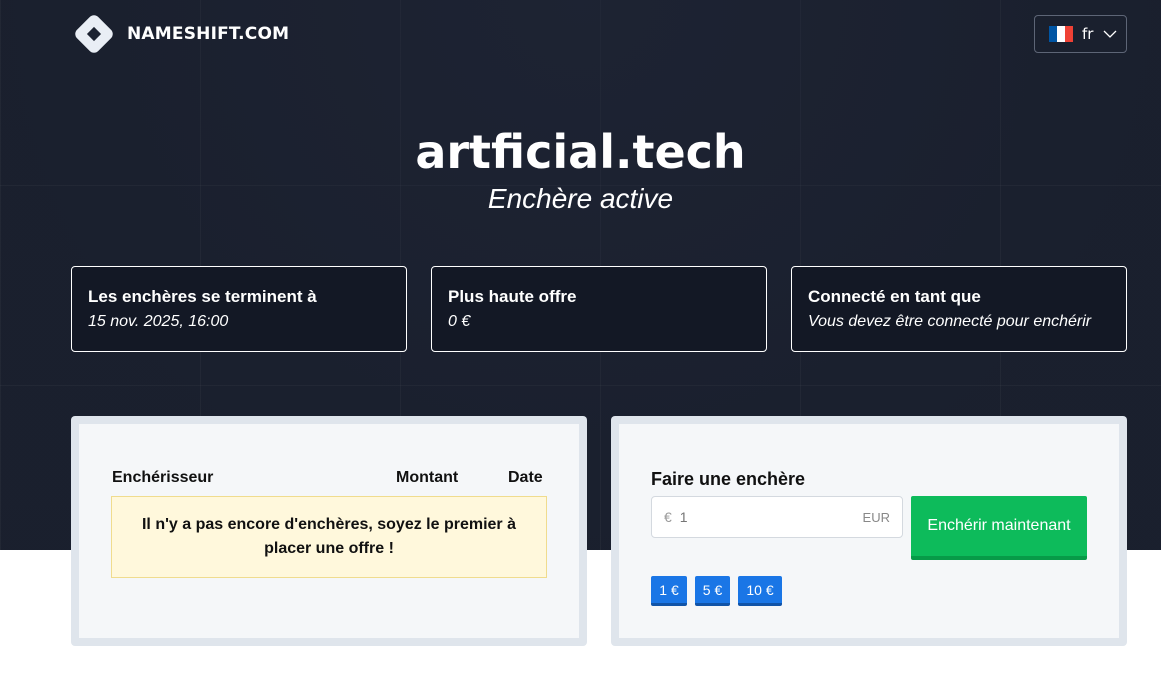  I want to click on brand-logo: NAMESHIFT.COM, so click(179, 34).